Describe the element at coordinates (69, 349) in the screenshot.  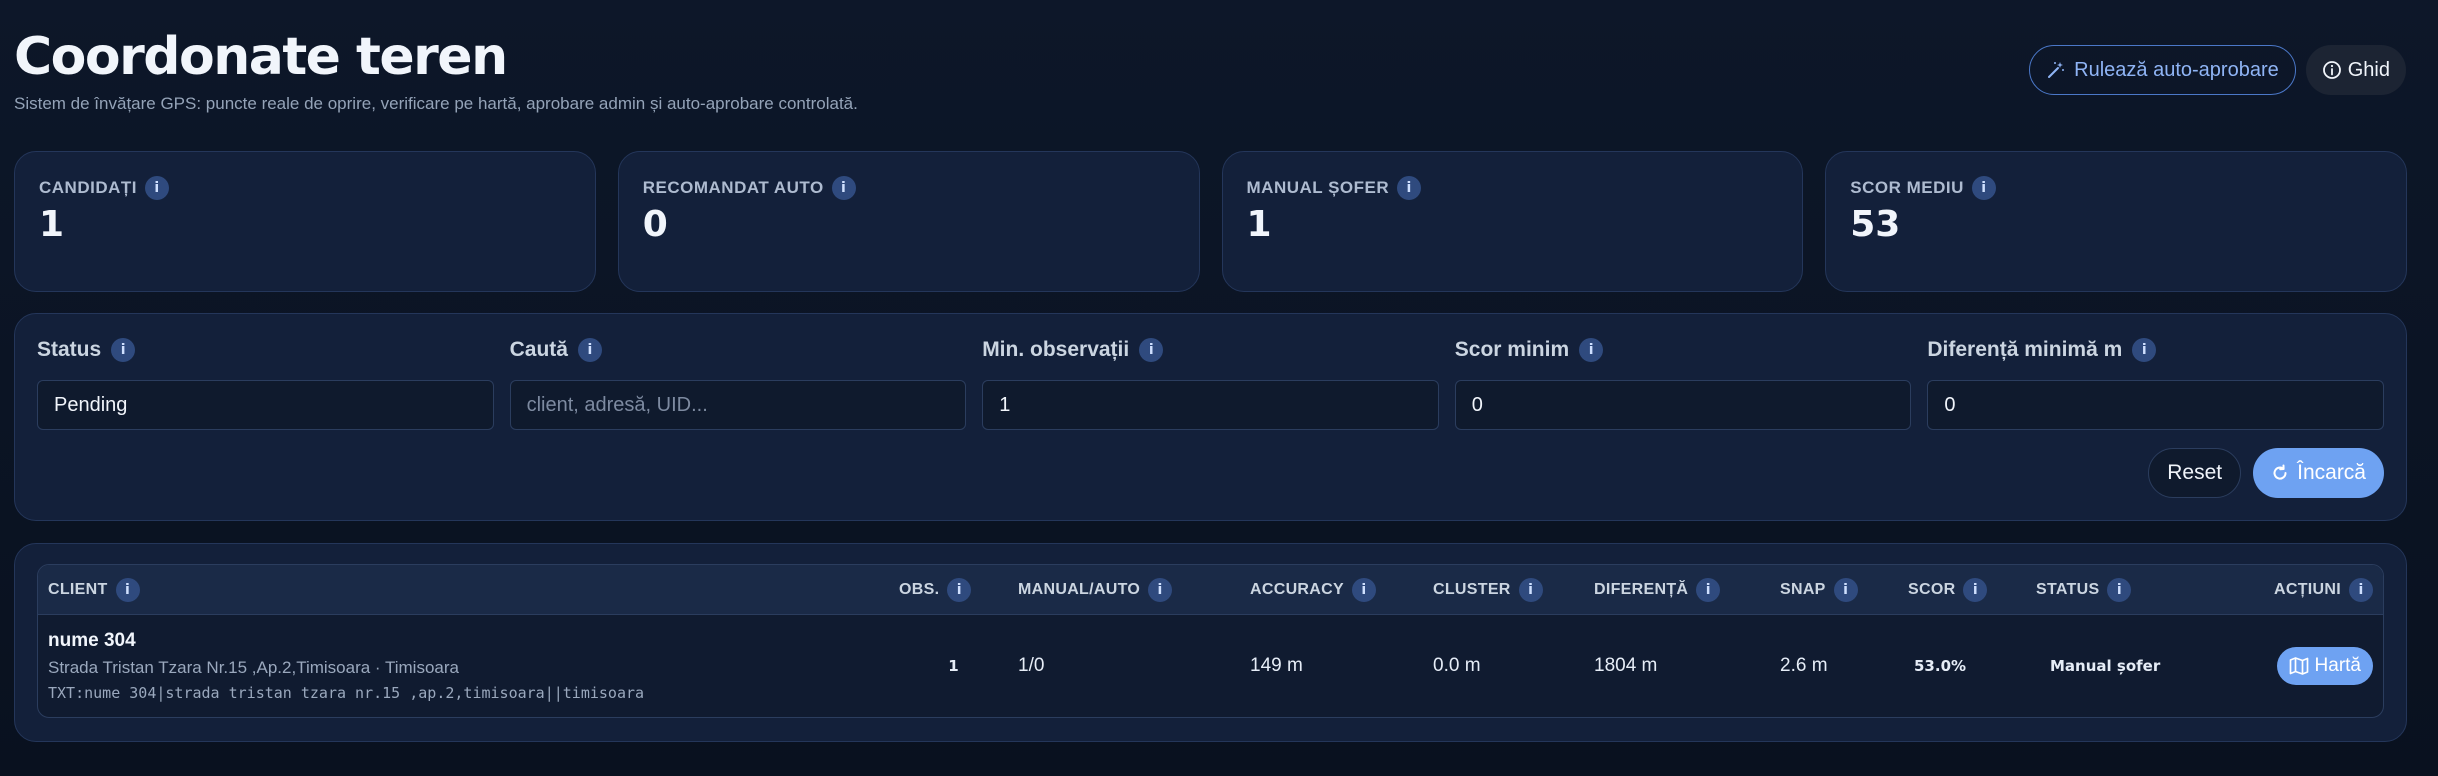
I see `filter-status-label: Status` at that location.